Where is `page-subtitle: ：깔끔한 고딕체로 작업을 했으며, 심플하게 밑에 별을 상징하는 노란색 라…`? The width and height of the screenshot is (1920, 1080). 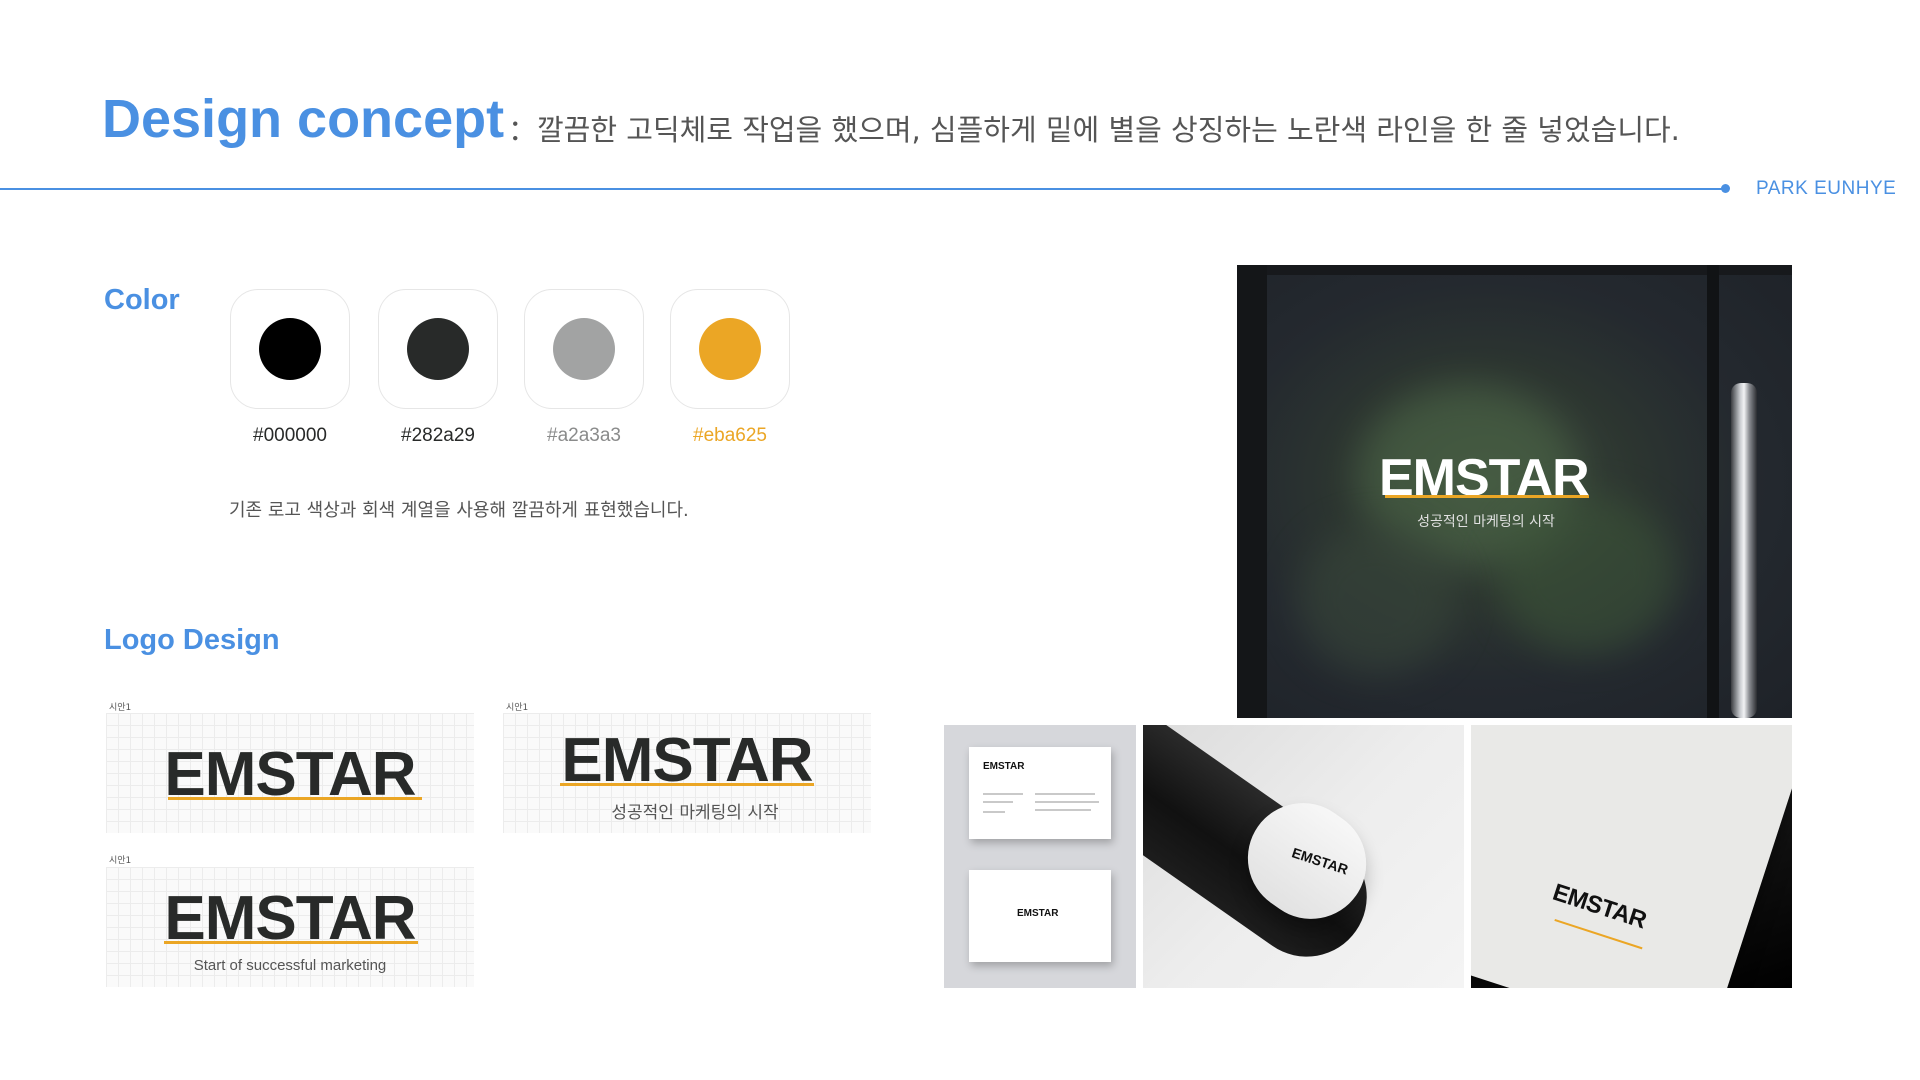
page-subtitle: ：깔끔한 고딕체로 작업을 했으며, 심플하게 밑에 별을 상징하는 노란색 라… is located at coordinates (1094, 130).